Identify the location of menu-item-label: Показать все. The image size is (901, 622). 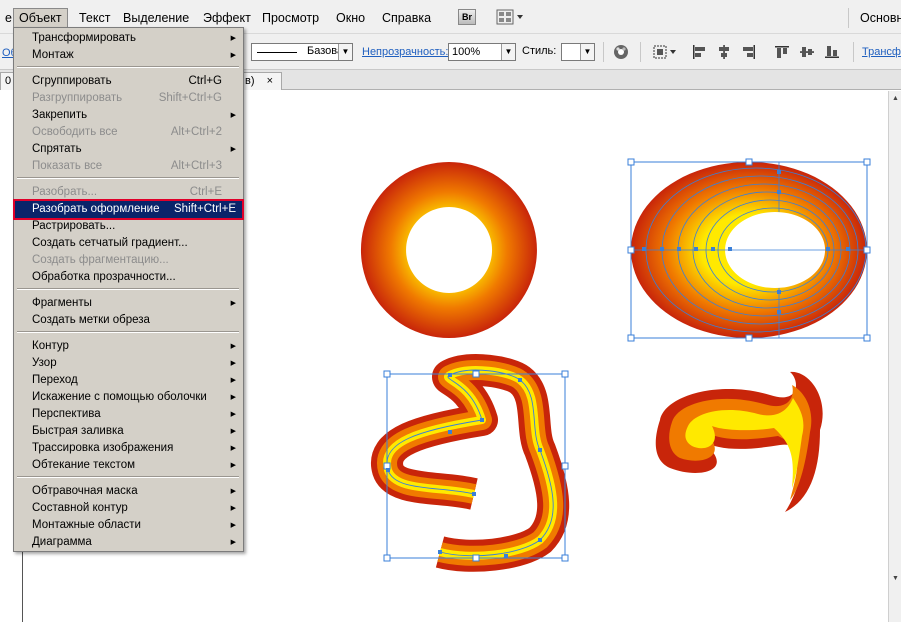
(67, 166).